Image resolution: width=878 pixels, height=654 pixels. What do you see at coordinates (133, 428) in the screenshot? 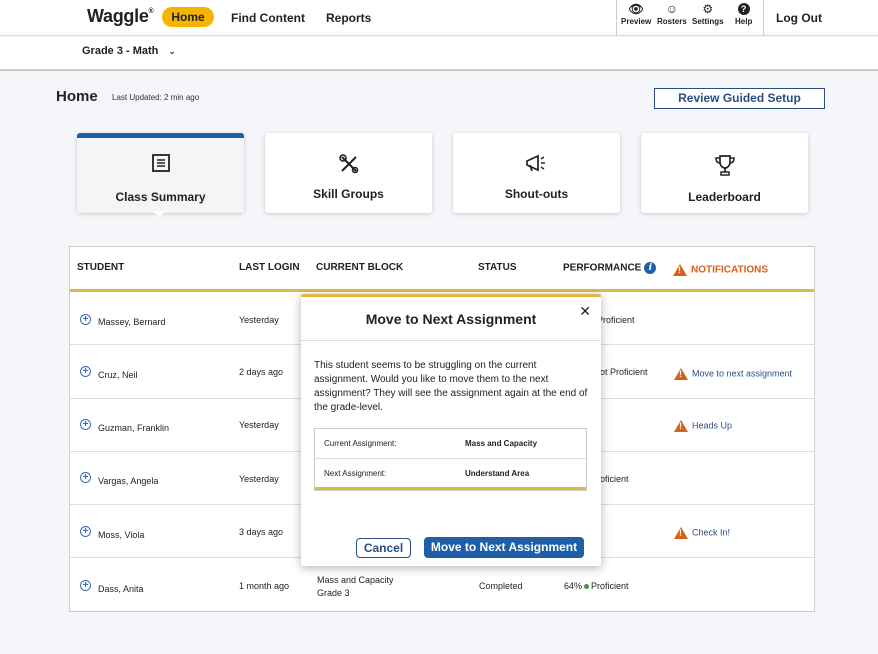
I see `student-name: Guzman, Franklin` at bounding box center [133, 428].